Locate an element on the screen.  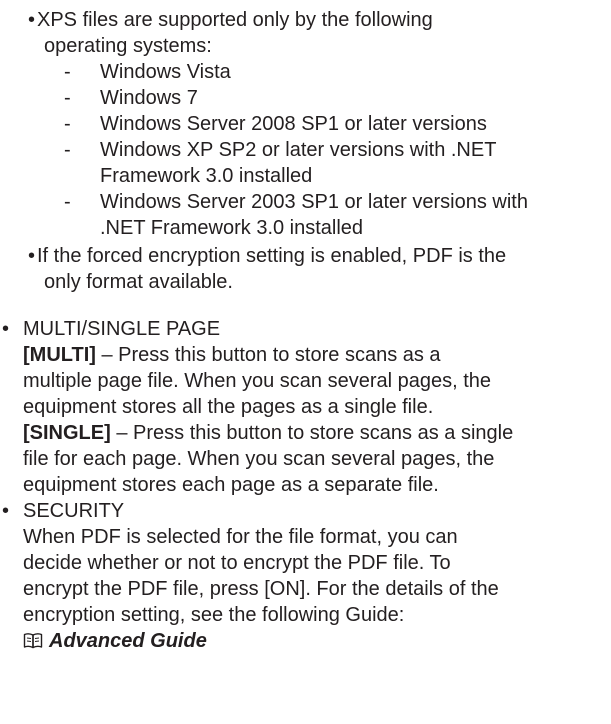
os-item: Windows 7 is located at coordinates (149, 98).